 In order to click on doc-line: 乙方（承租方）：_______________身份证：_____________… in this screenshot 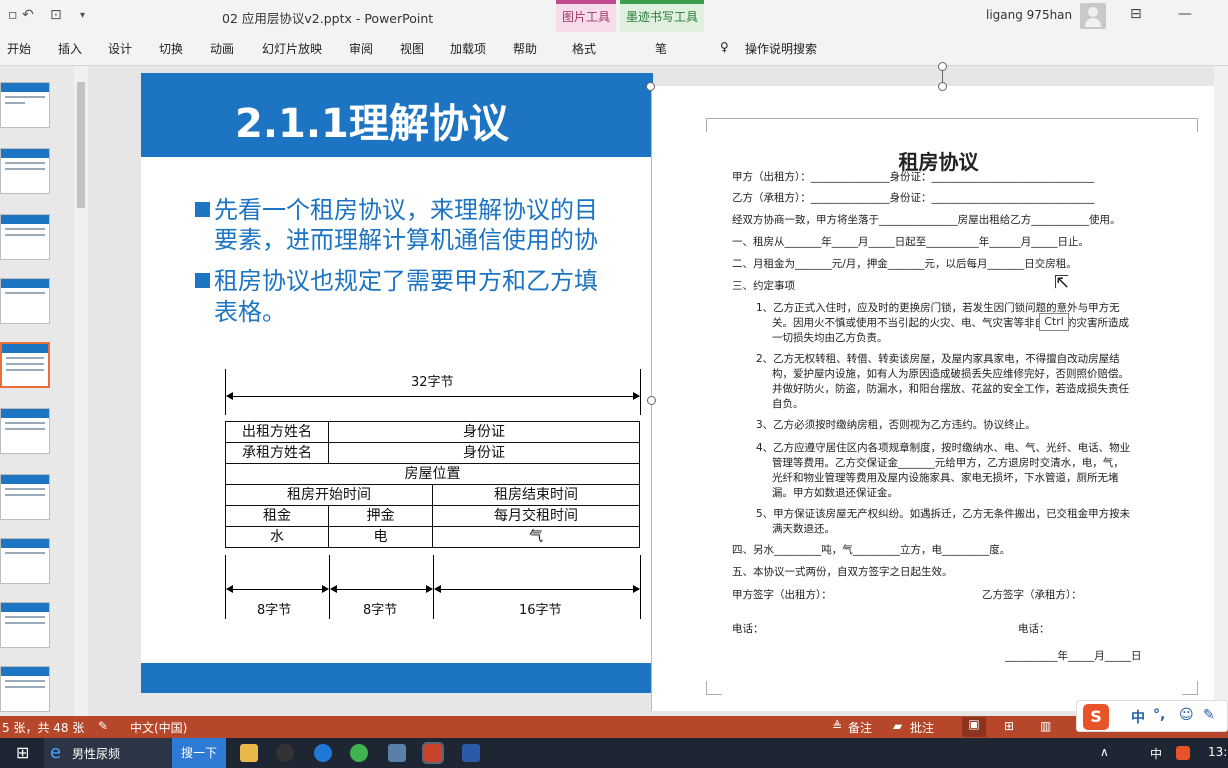, I will do `click(913, 198)`.